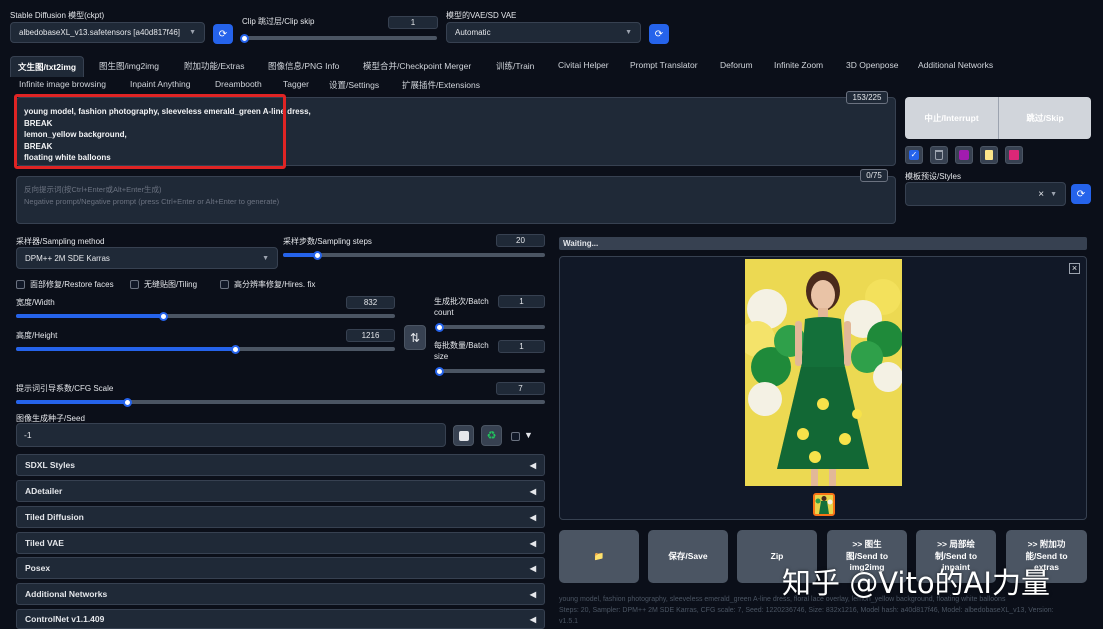 This screenshot has width=1103, height=629. I want to click on width-slider, so click(205, 316).